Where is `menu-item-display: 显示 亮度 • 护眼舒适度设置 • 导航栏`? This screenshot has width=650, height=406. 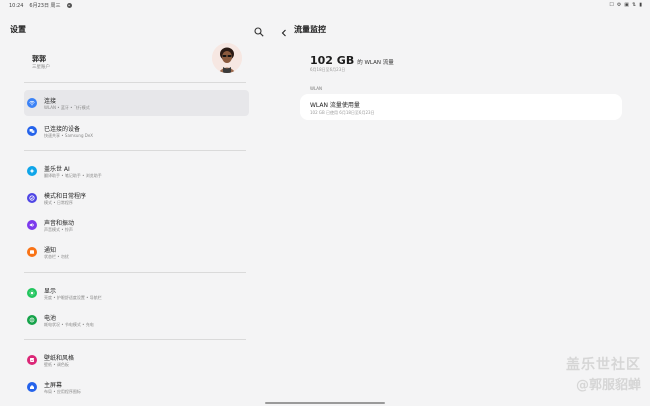 menu-item-display: 显示 亮度 • 护眼舒适度设置 • 导航栏 is located at coordinates (136, 293).